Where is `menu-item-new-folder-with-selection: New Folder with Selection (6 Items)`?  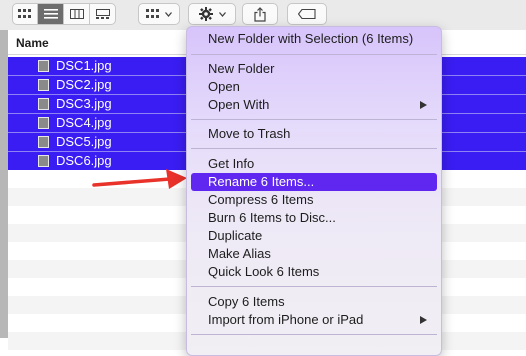 menu-item-new-folder-with-selection: New Folder with Selection (6 Items) is located at coordinates (314, 39).